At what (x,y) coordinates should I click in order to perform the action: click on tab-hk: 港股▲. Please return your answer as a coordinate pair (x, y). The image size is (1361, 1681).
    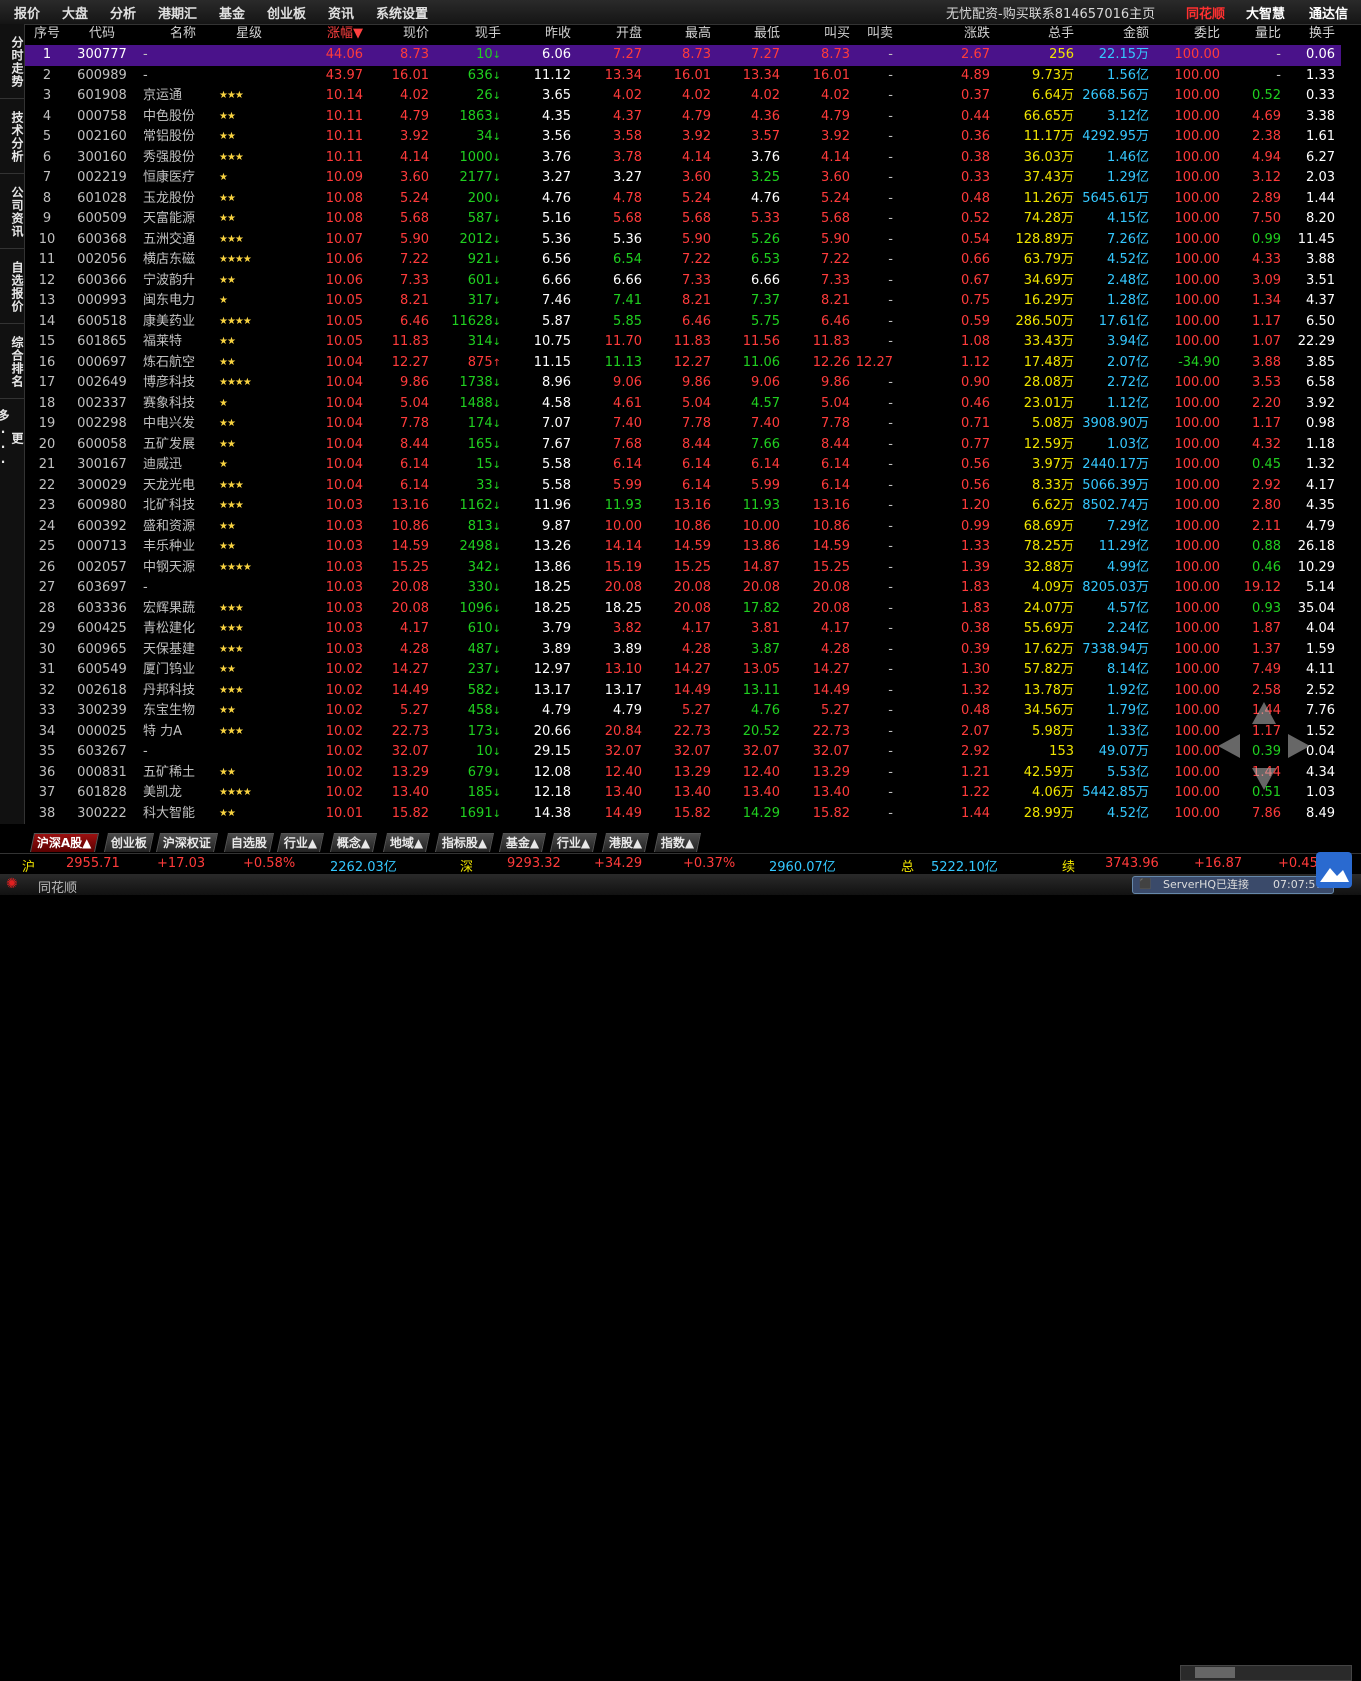
    Looking at the image, I should click on (625, 842).